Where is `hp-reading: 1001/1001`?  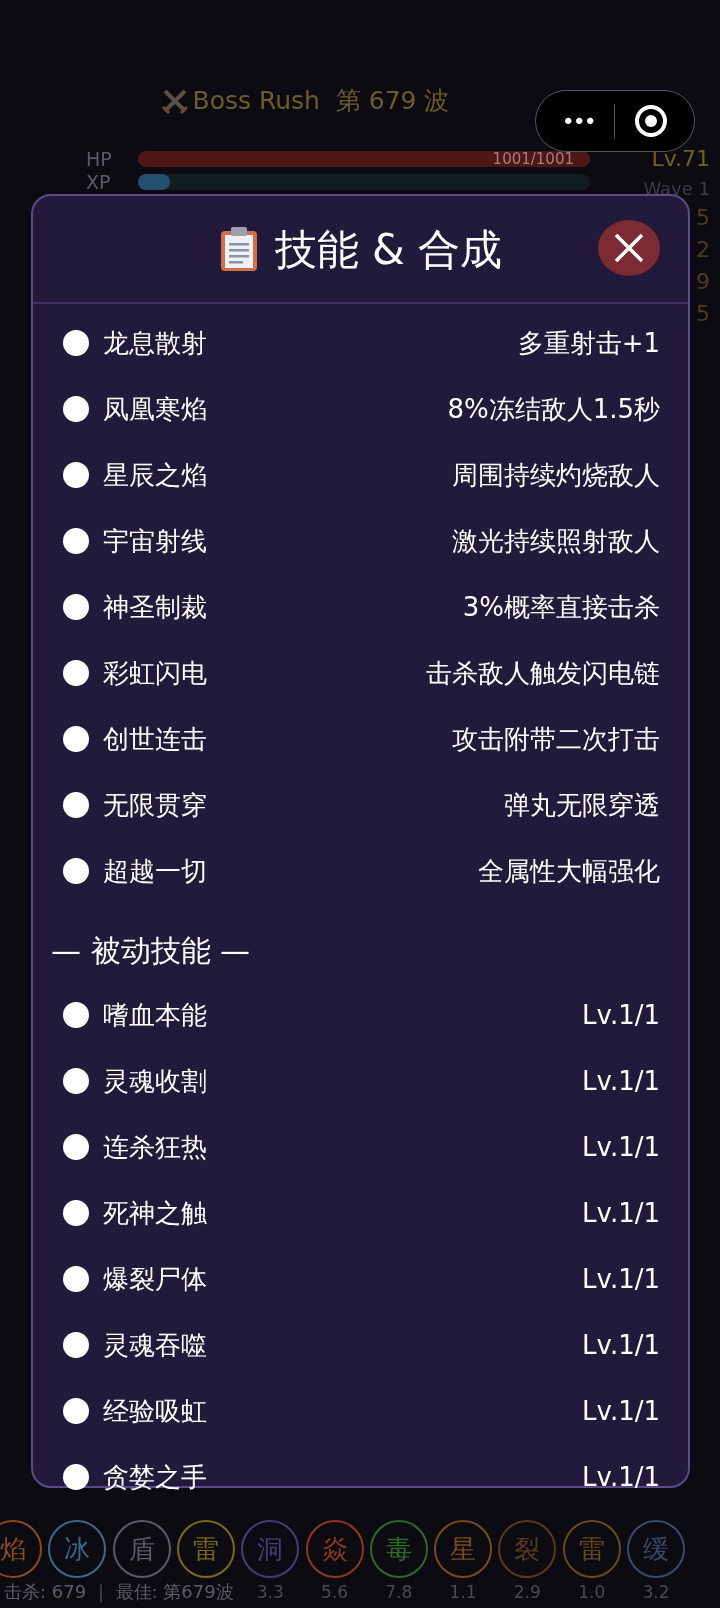 hp-reading: 1001/1001 is located at coordinates (533, 159).